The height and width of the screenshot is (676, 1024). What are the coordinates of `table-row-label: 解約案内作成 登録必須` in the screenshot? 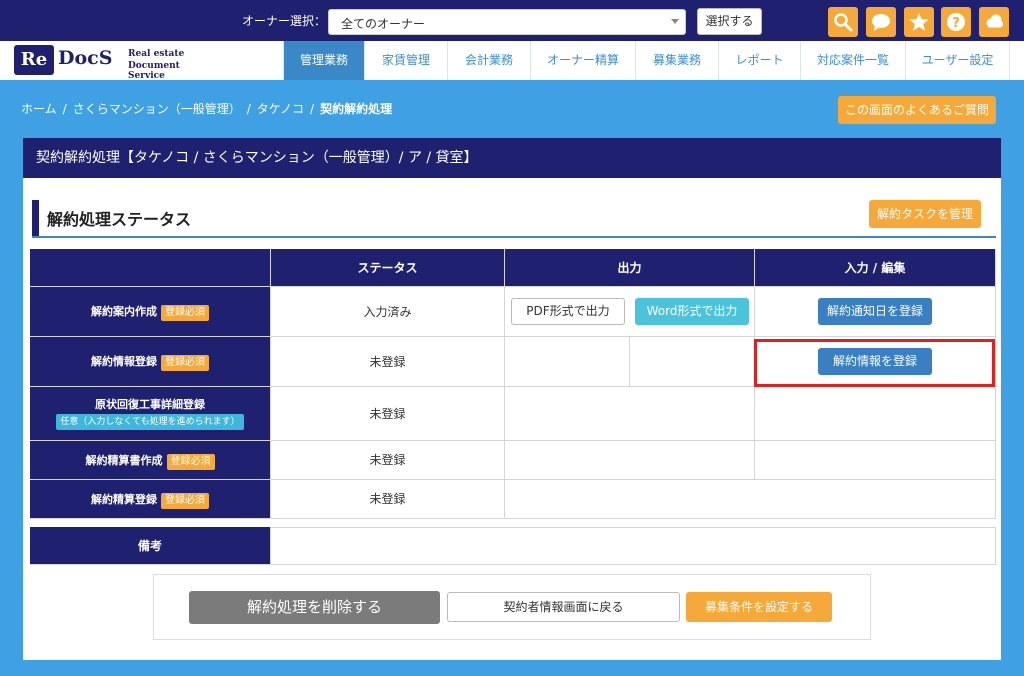 It's located at (150, 312).